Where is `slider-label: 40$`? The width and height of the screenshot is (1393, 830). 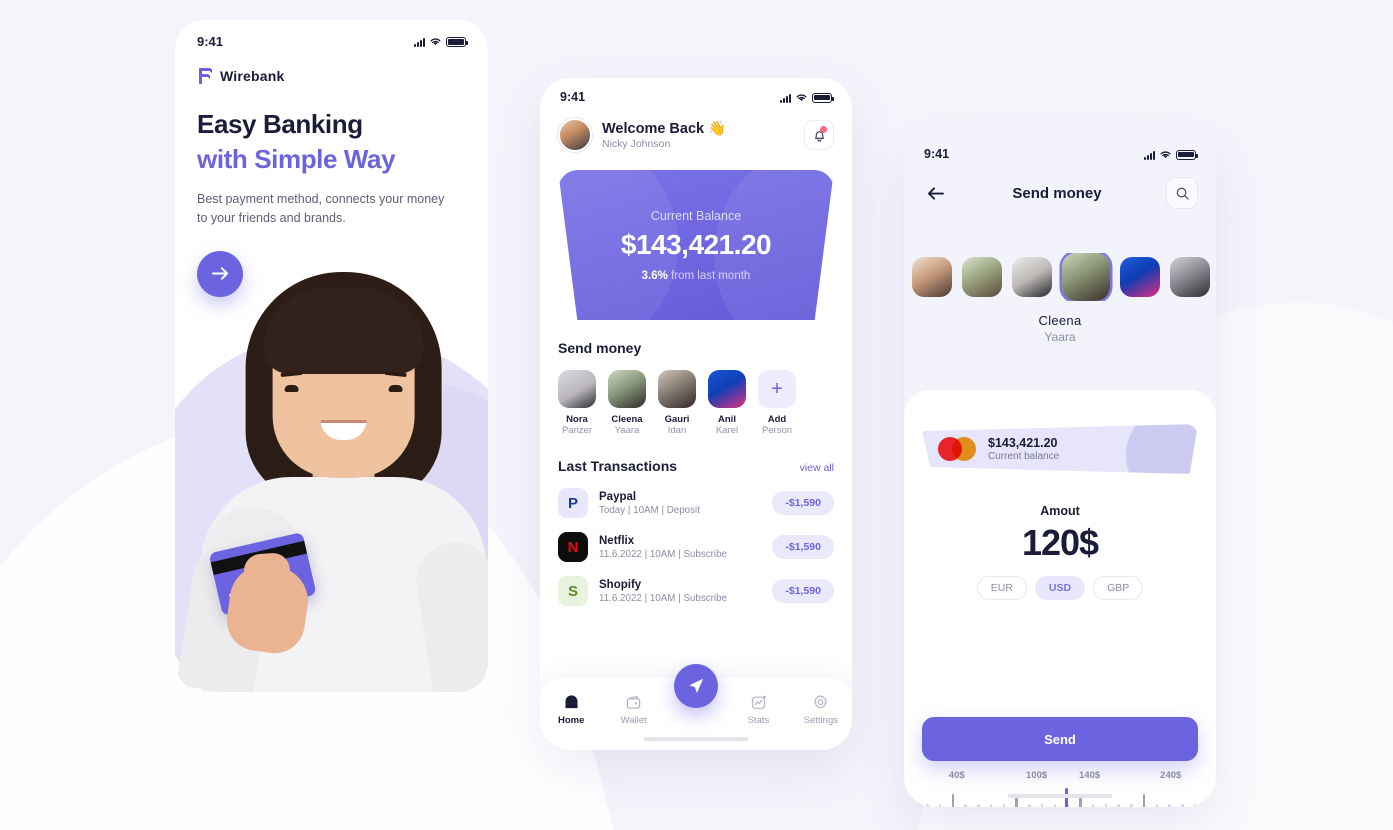 slider-label: 40$ is located at coordinates (956, 775).